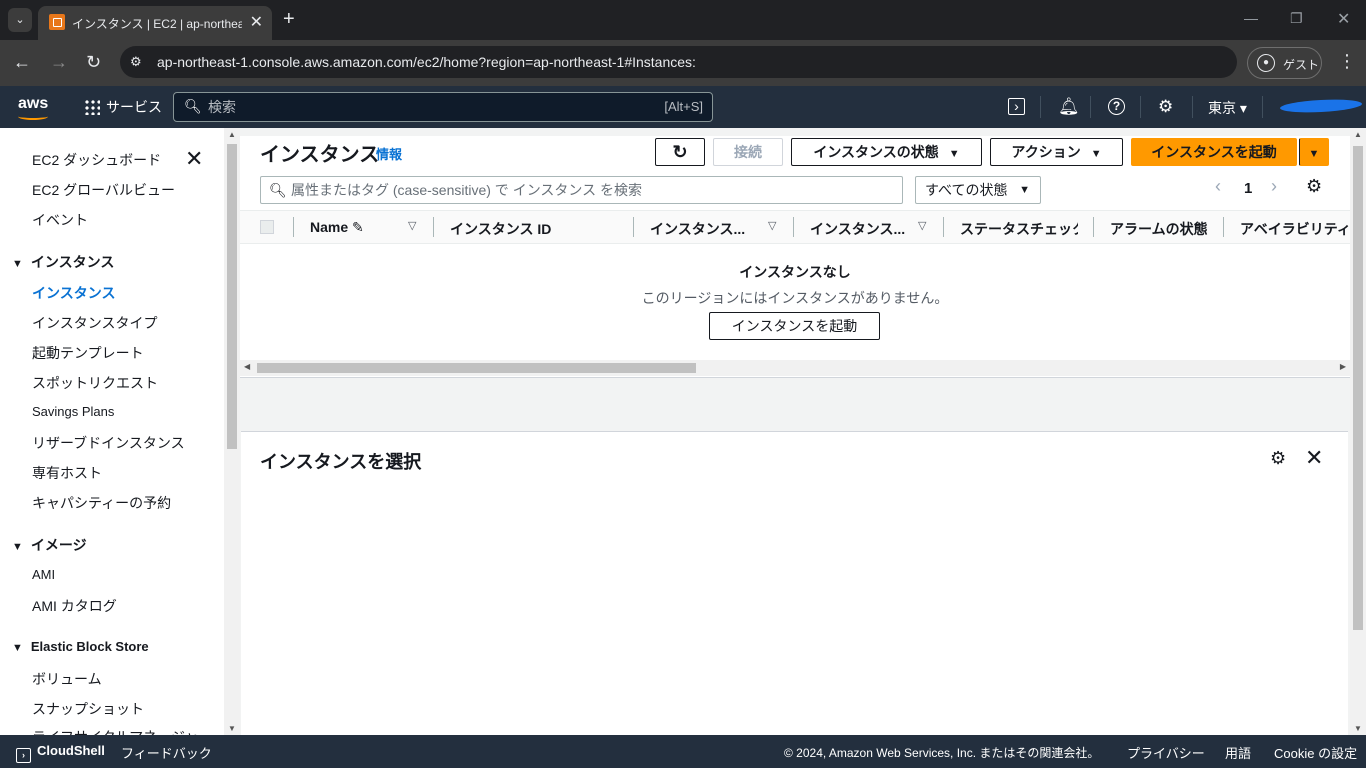 Image resolution: width=1366 pixels, height=768 pixels. I want to click on browser-menu-icon: ⋮, so click(1347, 61).